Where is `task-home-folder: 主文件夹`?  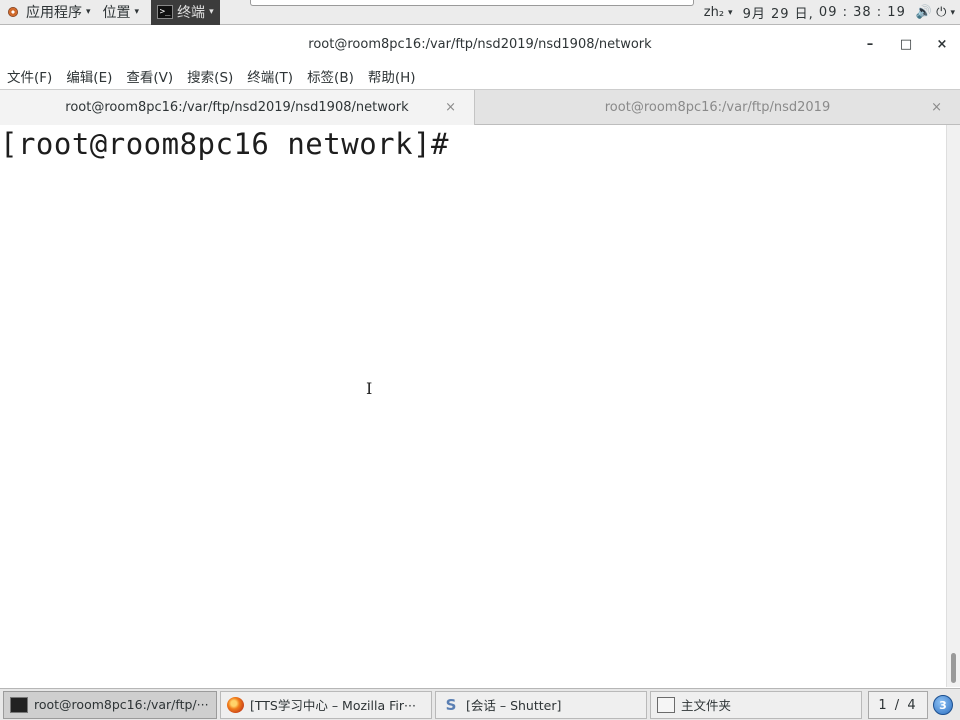 task-home-folder: 主文件夹 is located at coordinates (756, 704).